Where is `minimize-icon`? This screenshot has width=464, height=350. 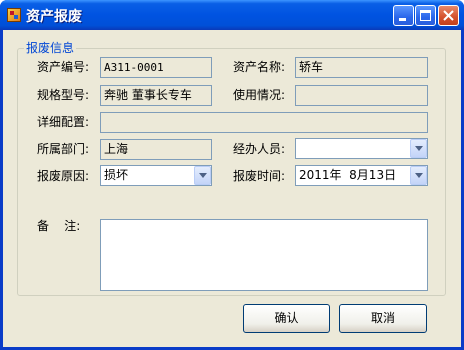 minimize-icon is located at coordinates (402, 19).